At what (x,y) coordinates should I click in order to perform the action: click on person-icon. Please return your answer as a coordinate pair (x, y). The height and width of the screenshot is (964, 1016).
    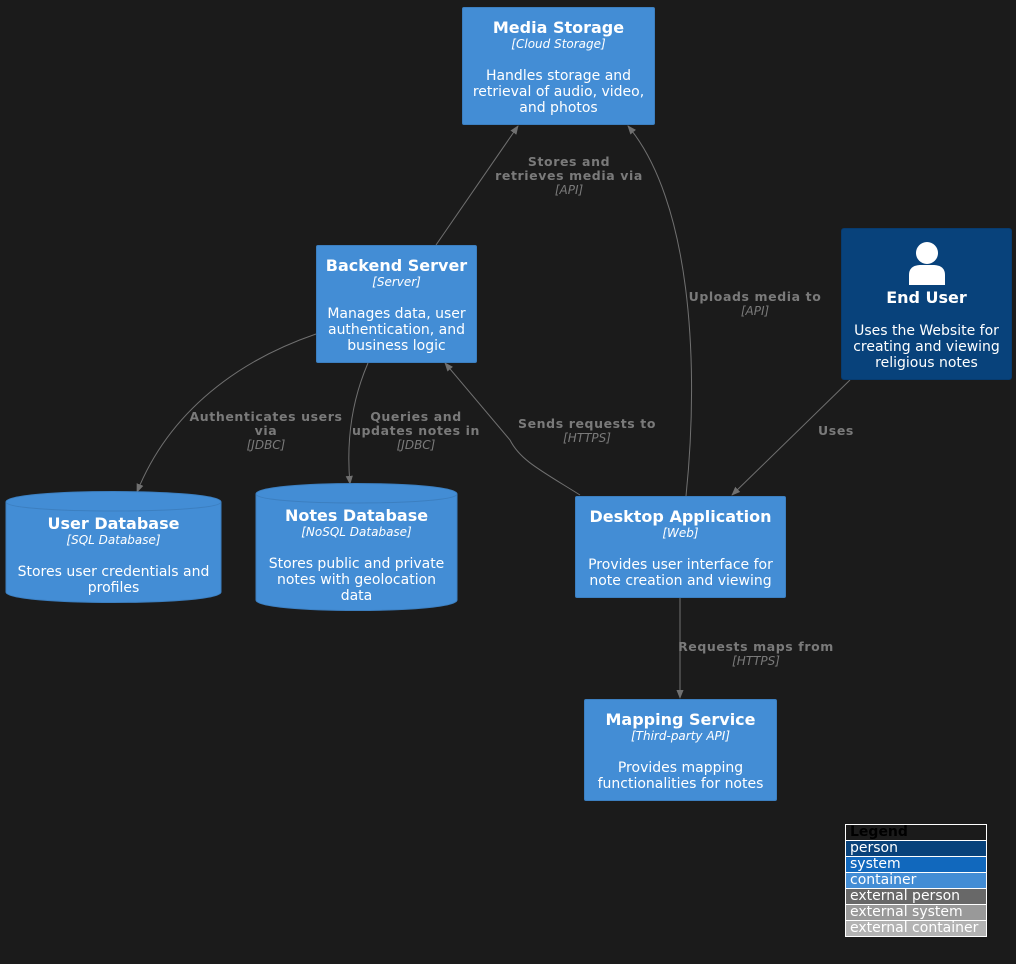
    Looking at the image, I should click on (926, 263).